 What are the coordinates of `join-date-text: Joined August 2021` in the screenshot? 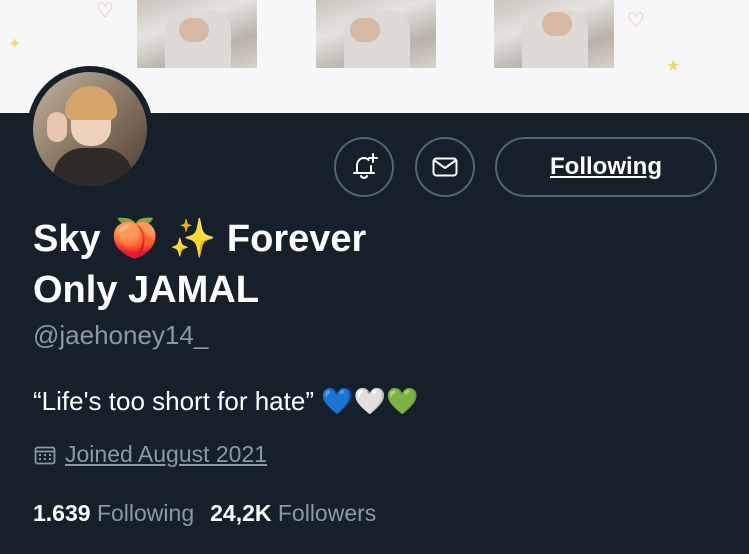 It's located at (166, 454).